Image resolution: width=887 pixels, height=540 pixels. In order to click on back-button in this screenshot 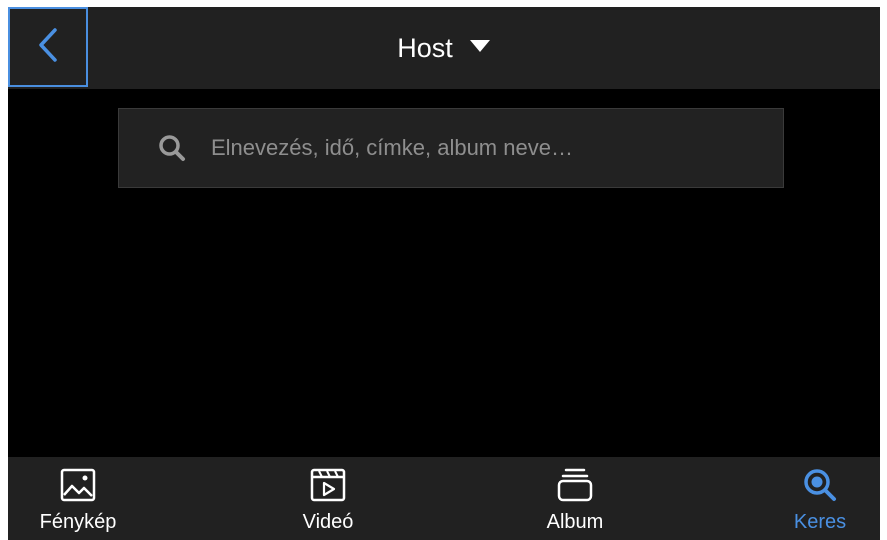, I will do `click(48, 47)`.